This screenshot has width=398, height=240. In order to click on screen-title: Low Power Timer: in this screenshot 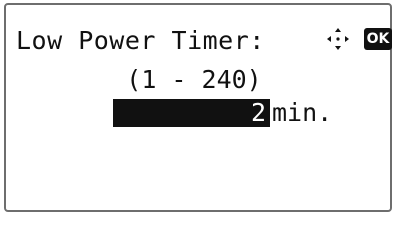, I will do `click(140, 40)`.